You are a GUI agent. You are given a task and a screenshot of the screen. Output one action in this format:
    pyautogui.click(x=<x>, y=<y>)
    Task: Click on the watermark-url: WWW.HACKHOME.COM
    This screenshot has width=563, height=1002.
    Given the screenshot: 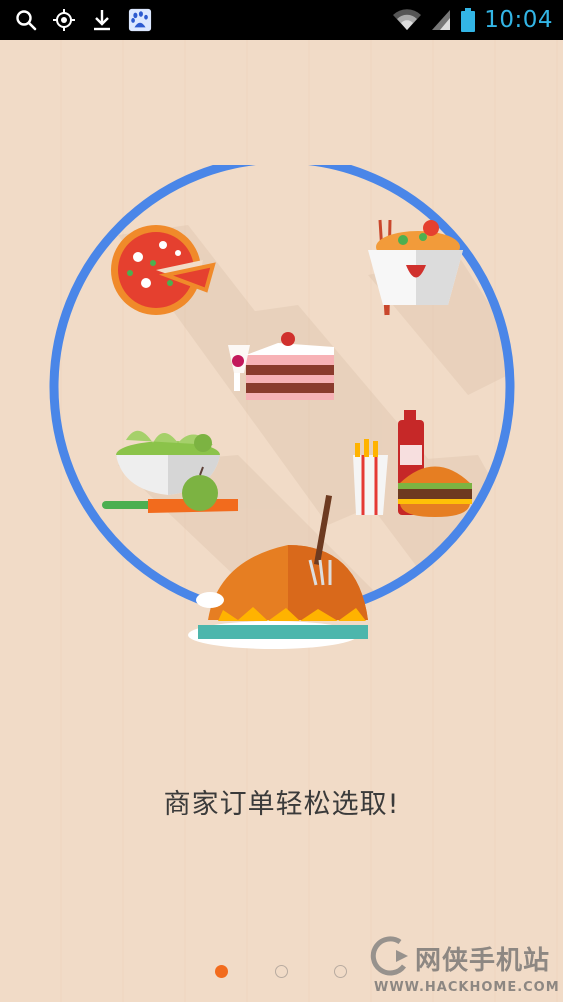 What is the action you would take?
    pyautogui.click(x=467, y=987)
    